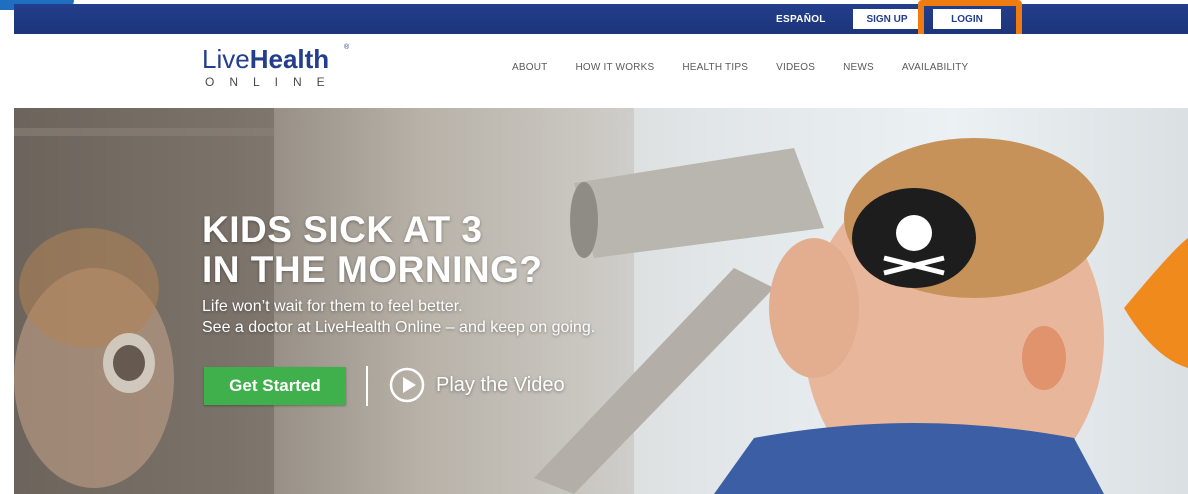 This screenshot has width=1188, height=494. I want to click on play-video-link: Play the Video, so click(476, 385).